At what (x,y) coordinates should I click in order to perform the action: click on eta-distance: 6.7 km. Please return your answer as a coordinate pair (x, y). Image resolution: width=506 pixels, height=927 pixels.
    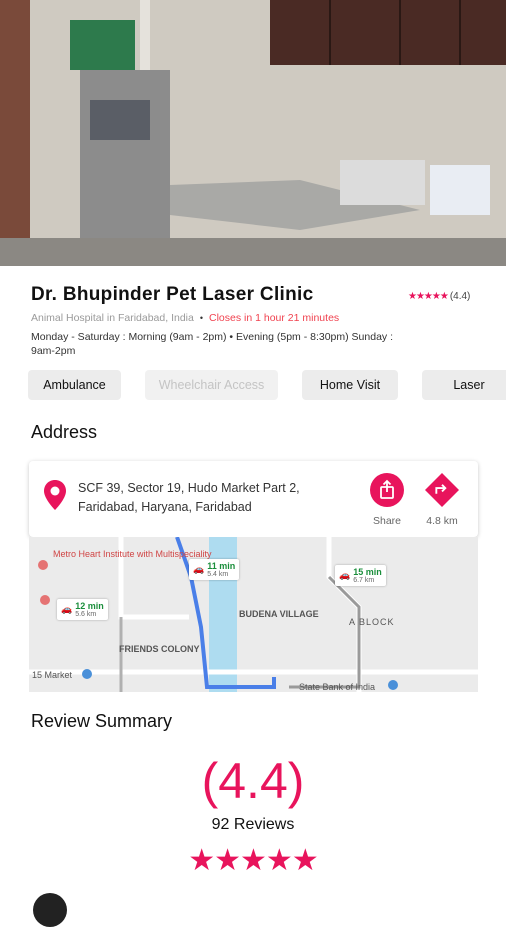
    Looking at the image, I should click on (364, 580).